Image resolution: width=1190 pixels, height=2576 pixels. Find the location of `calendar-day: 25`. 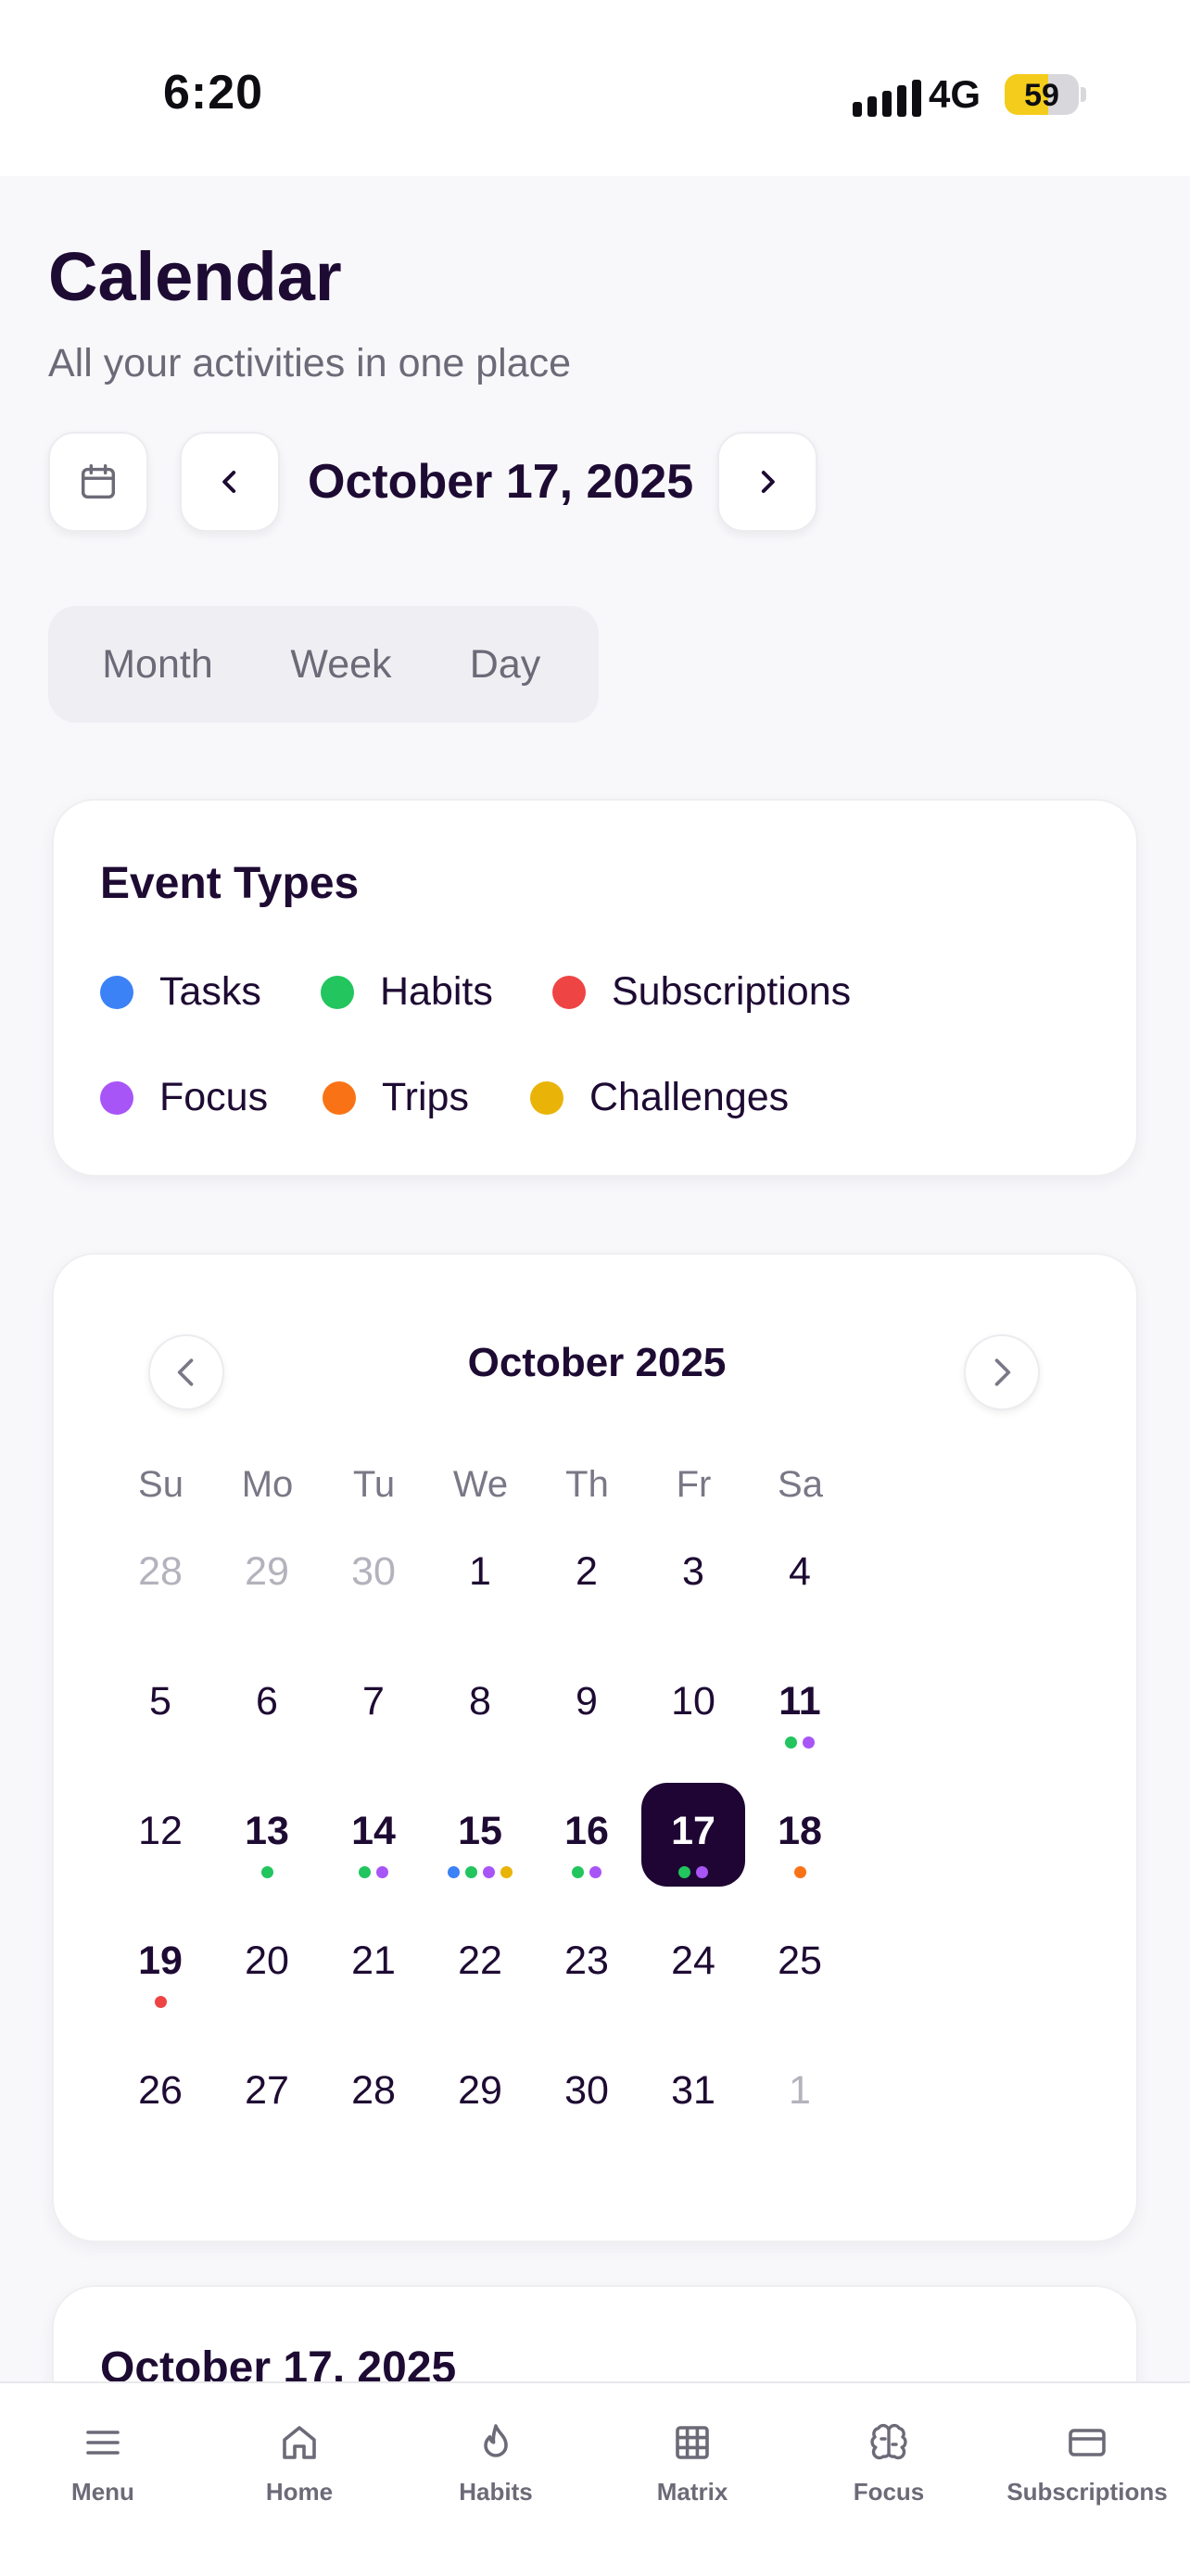

calendar-day: 25 is located at coordinates (800, 1964).